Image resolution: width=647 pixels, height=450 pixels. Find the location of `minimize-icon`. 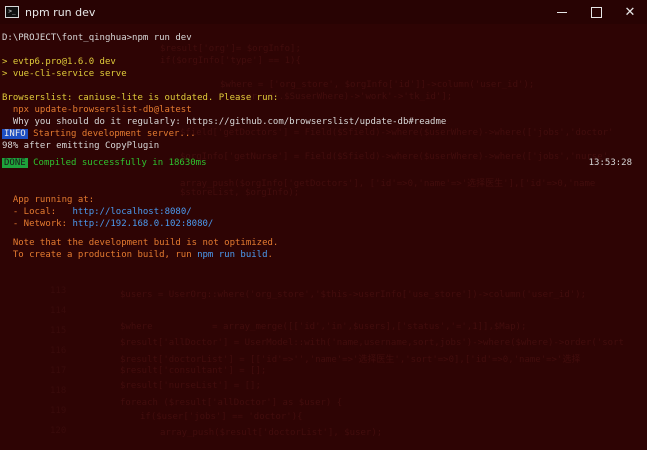

minimize-icon is located at coordinates (562, 12).